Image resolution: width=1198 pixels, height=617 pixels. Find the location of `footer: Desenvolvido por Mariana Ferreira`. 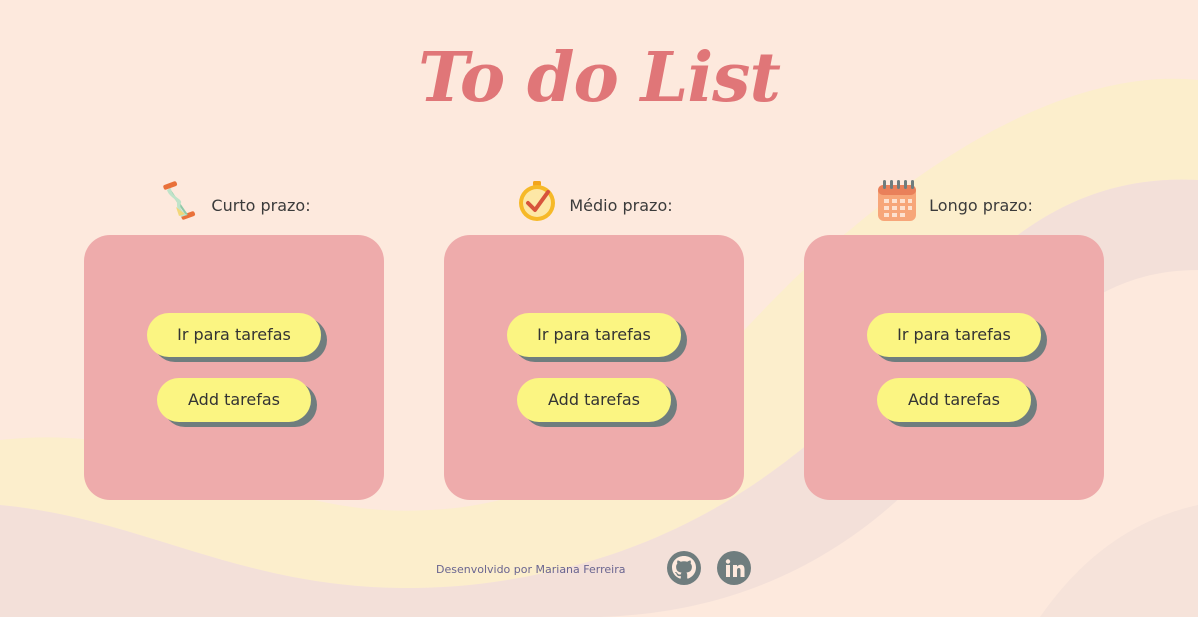

footer: Desenvolvido por Mariana Ferreira is located at coordinates (599, 568).